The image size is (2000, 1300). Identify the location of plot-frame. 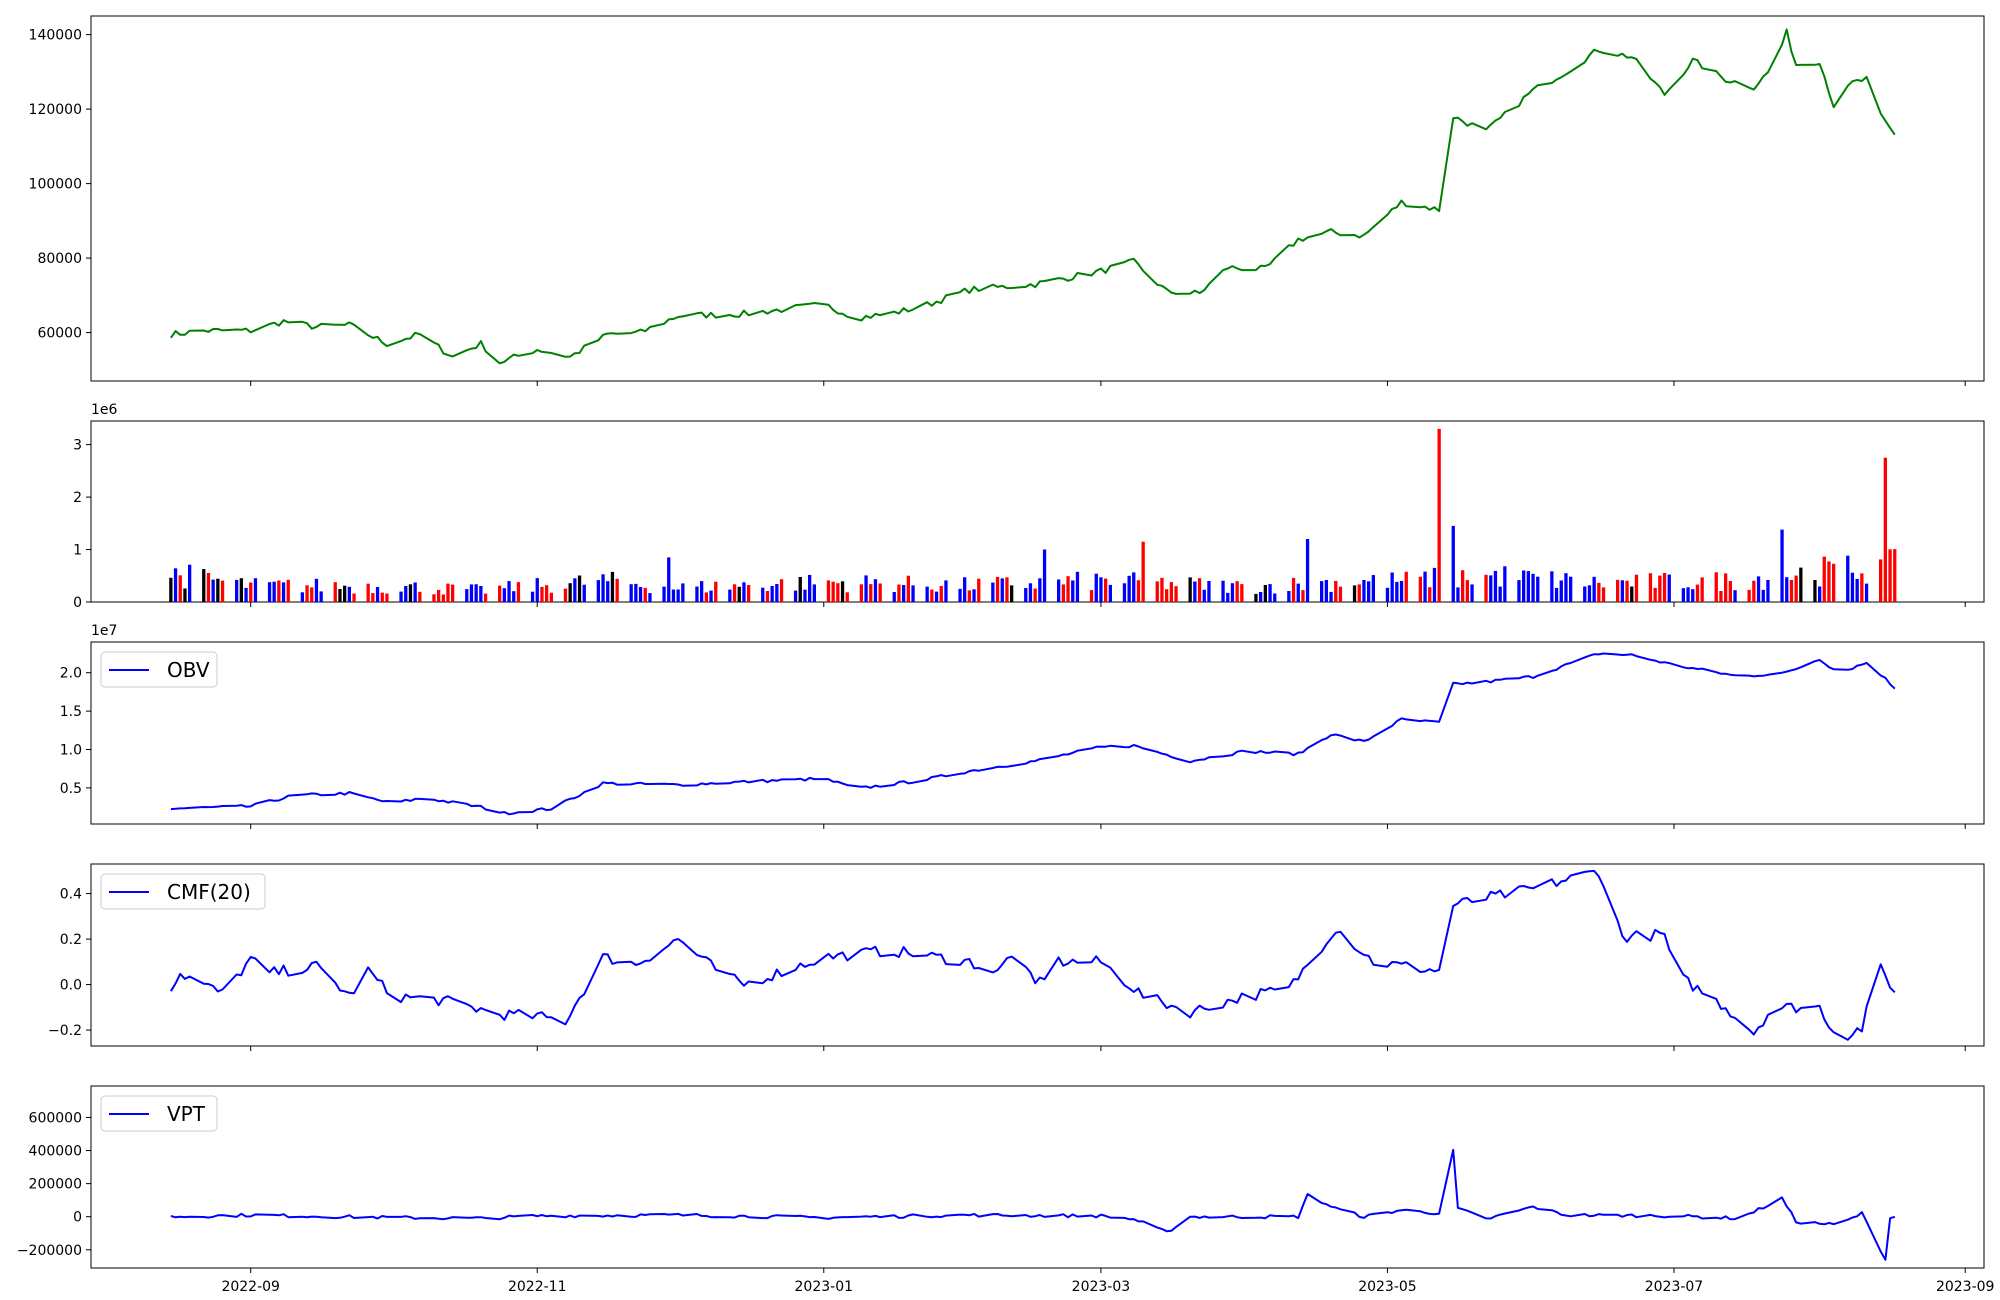
(1037, 955).